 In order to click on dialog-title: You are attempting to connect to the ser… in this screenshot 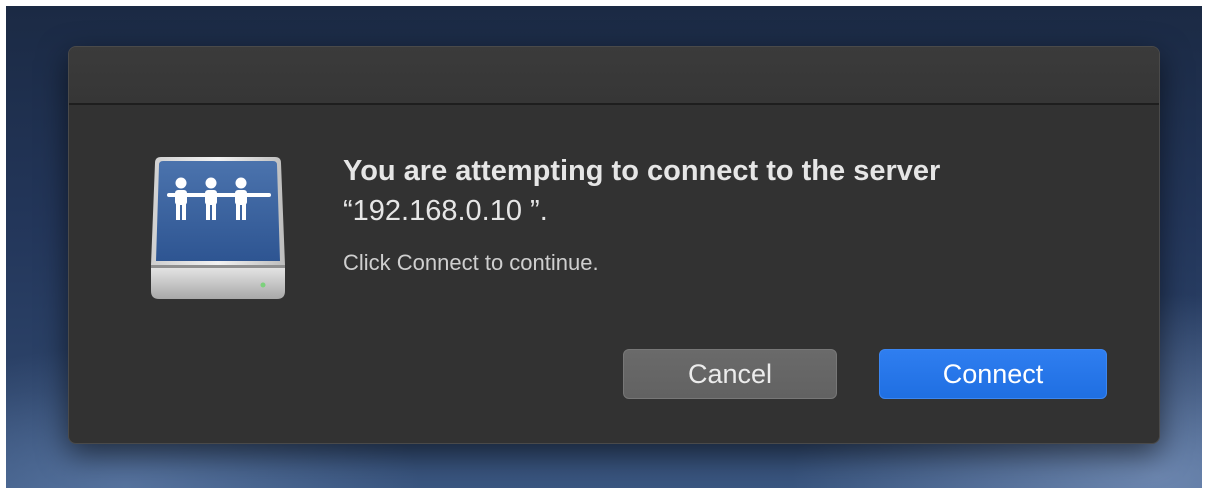, I will do `click(733, 191)`.